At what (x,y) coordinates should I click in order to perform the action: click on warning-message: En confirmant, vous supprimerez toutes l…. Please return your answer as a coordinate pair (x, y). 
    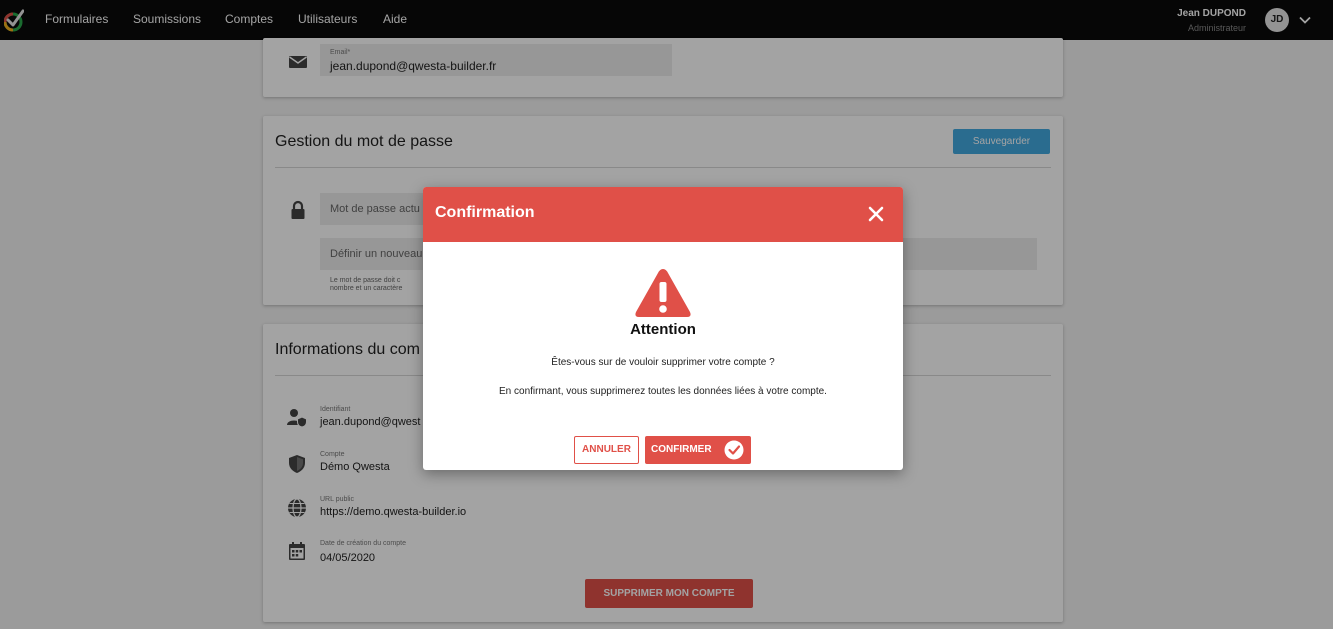
    Looking at the image, I should click on (663, 391).